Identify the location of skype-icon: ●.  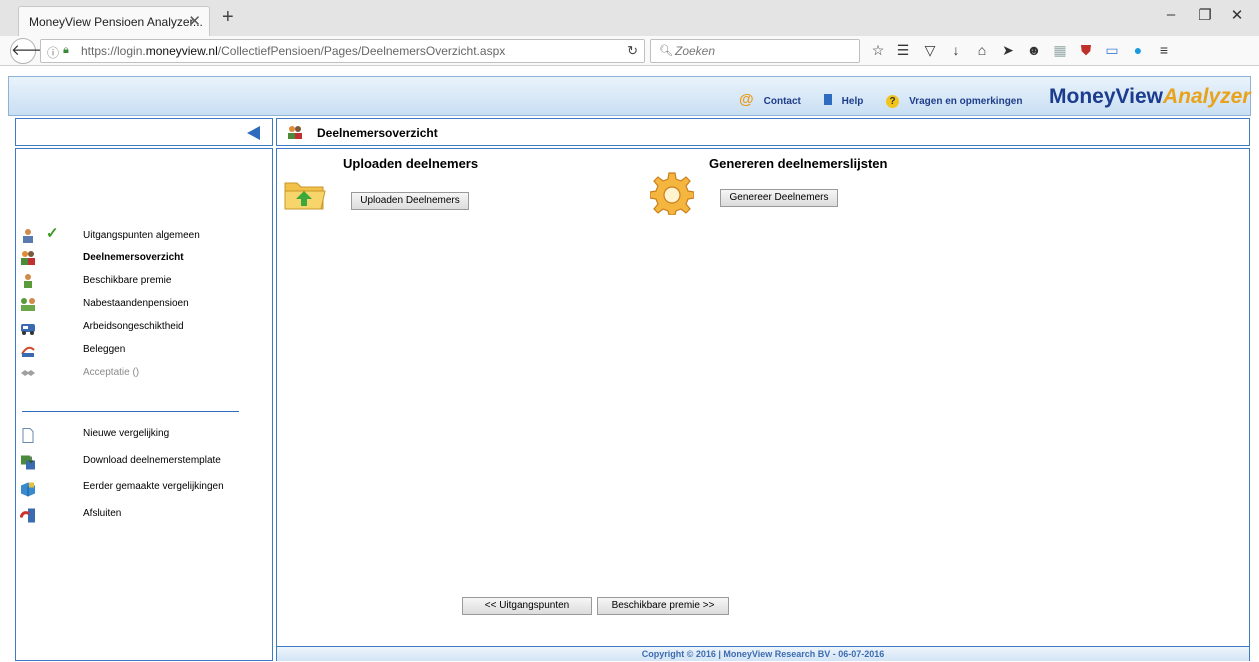
(1138, 50).